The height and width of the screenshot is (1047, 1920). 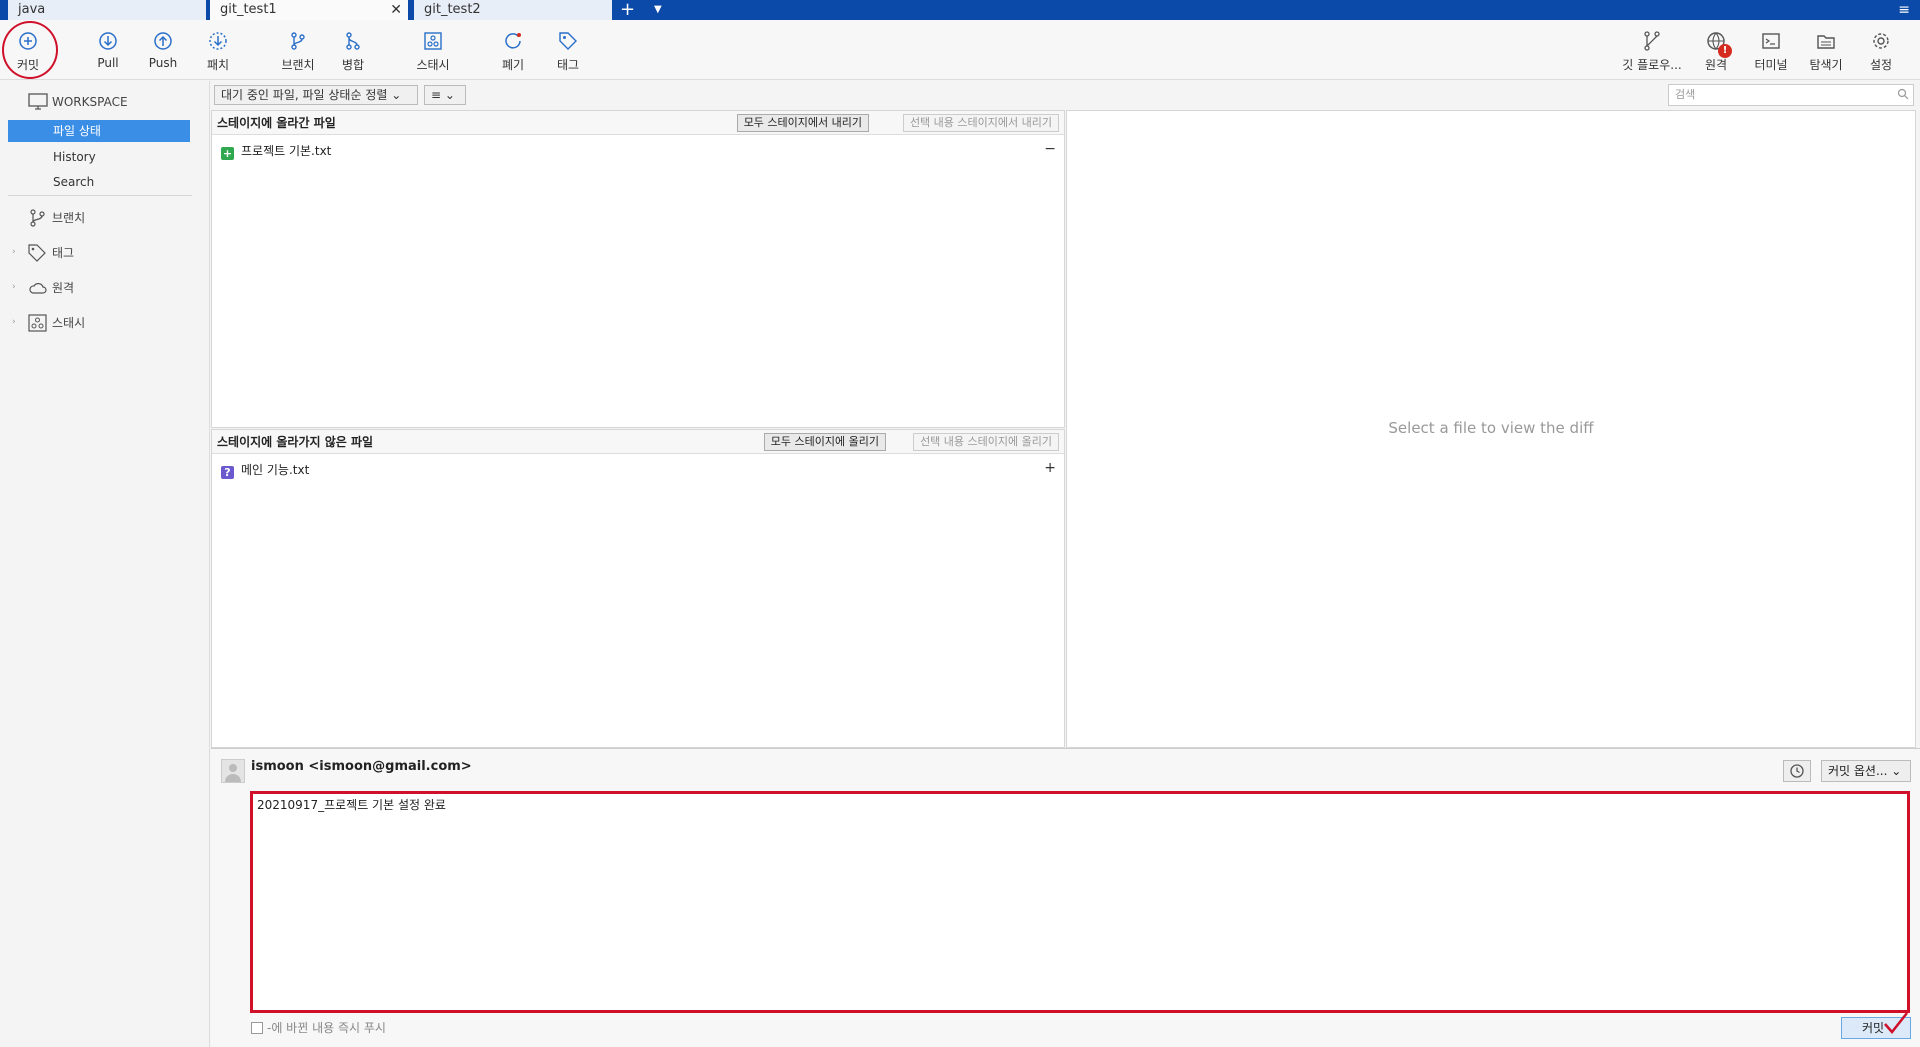 I want to click on push-immediately-checkbox: -에 바뀐 내용 즉시 푸시, so click(x=318, y=1027).